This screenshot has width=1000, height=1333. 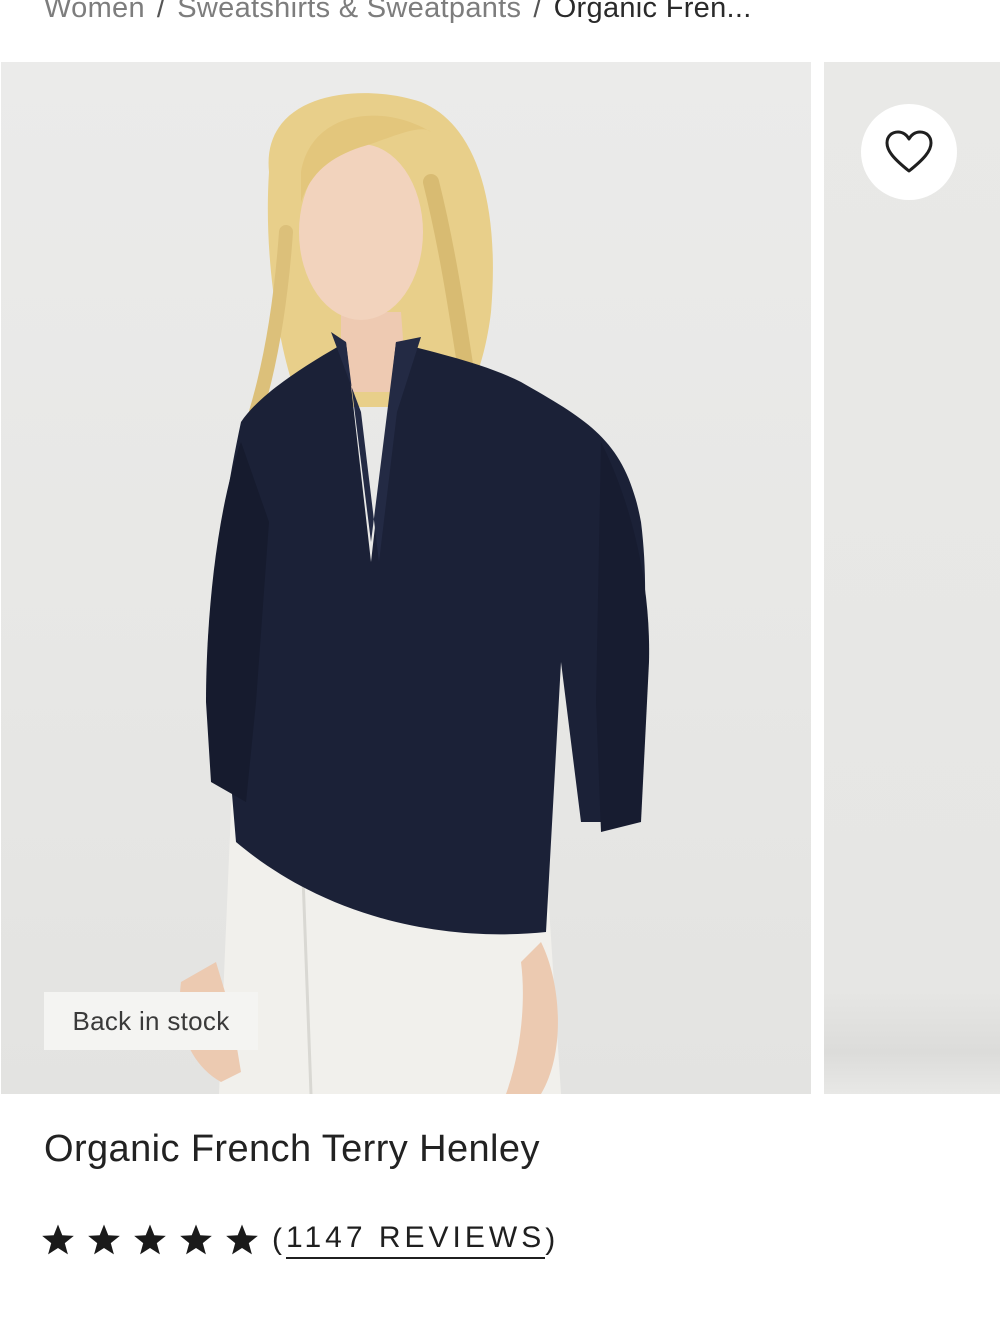 What do you see at coordinates (912, 578) in the screenshot?
I see `product-image-next` at bounding box center [912, 578].